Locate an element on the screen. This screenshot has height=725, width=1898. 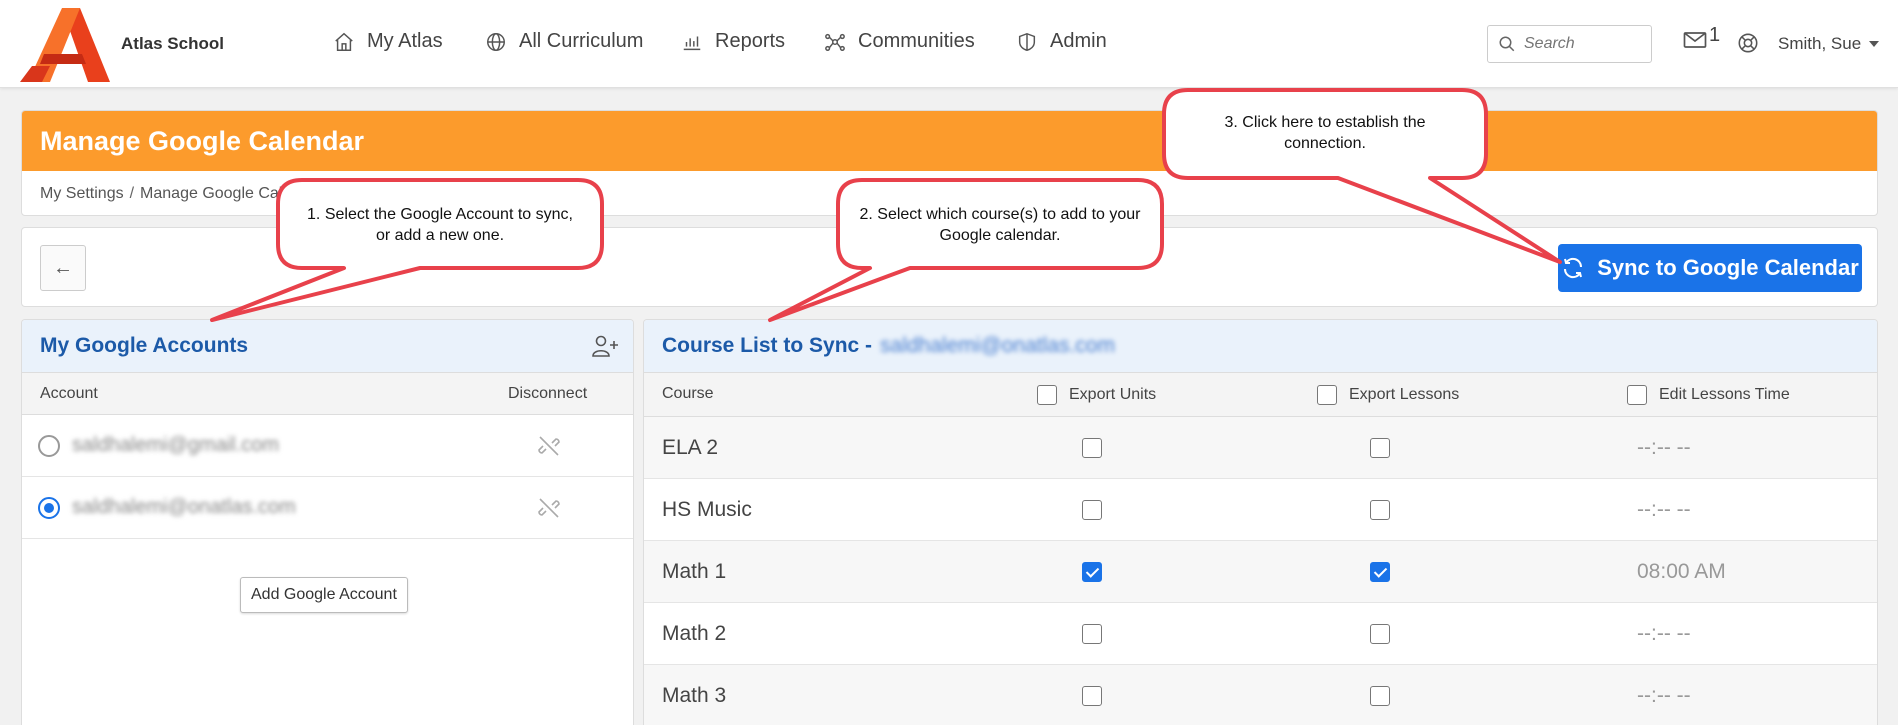
course-name: Math 1 is located at coordinates (694, 571).